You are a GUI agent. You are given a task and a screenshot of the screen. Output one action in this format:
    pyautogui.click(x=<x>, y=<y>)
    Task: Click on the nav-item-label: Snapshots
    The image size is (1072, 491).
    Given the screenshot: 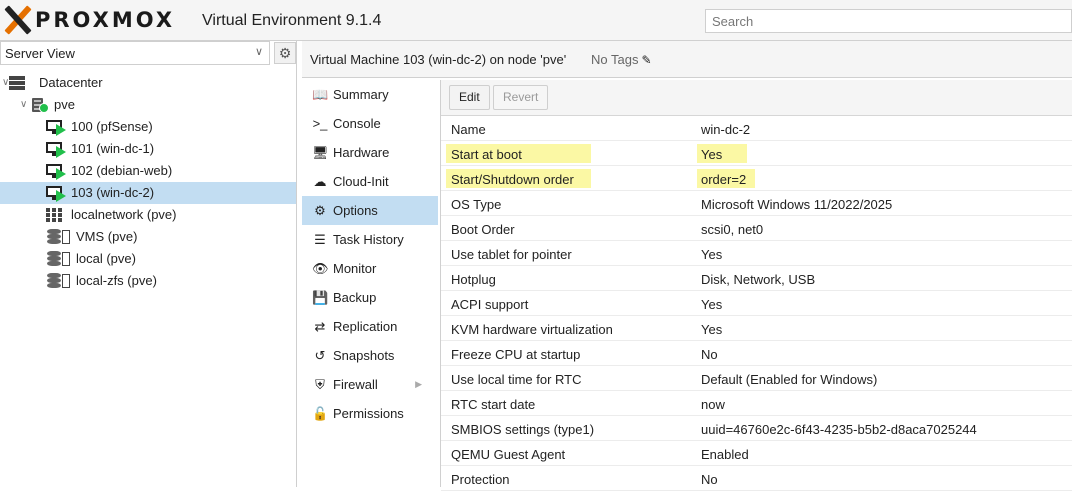 What is the action you would take?
    pyautogui.click(x=364, y=355)
    